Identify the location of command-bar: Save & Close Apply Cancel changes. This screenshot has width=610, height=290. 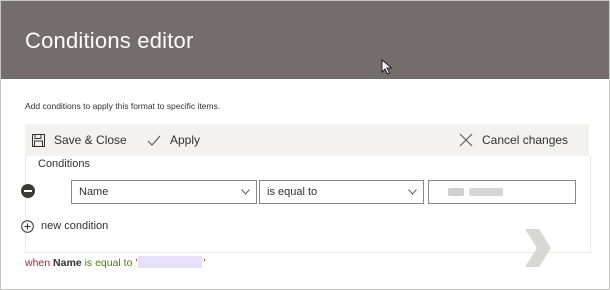
(307, 140).